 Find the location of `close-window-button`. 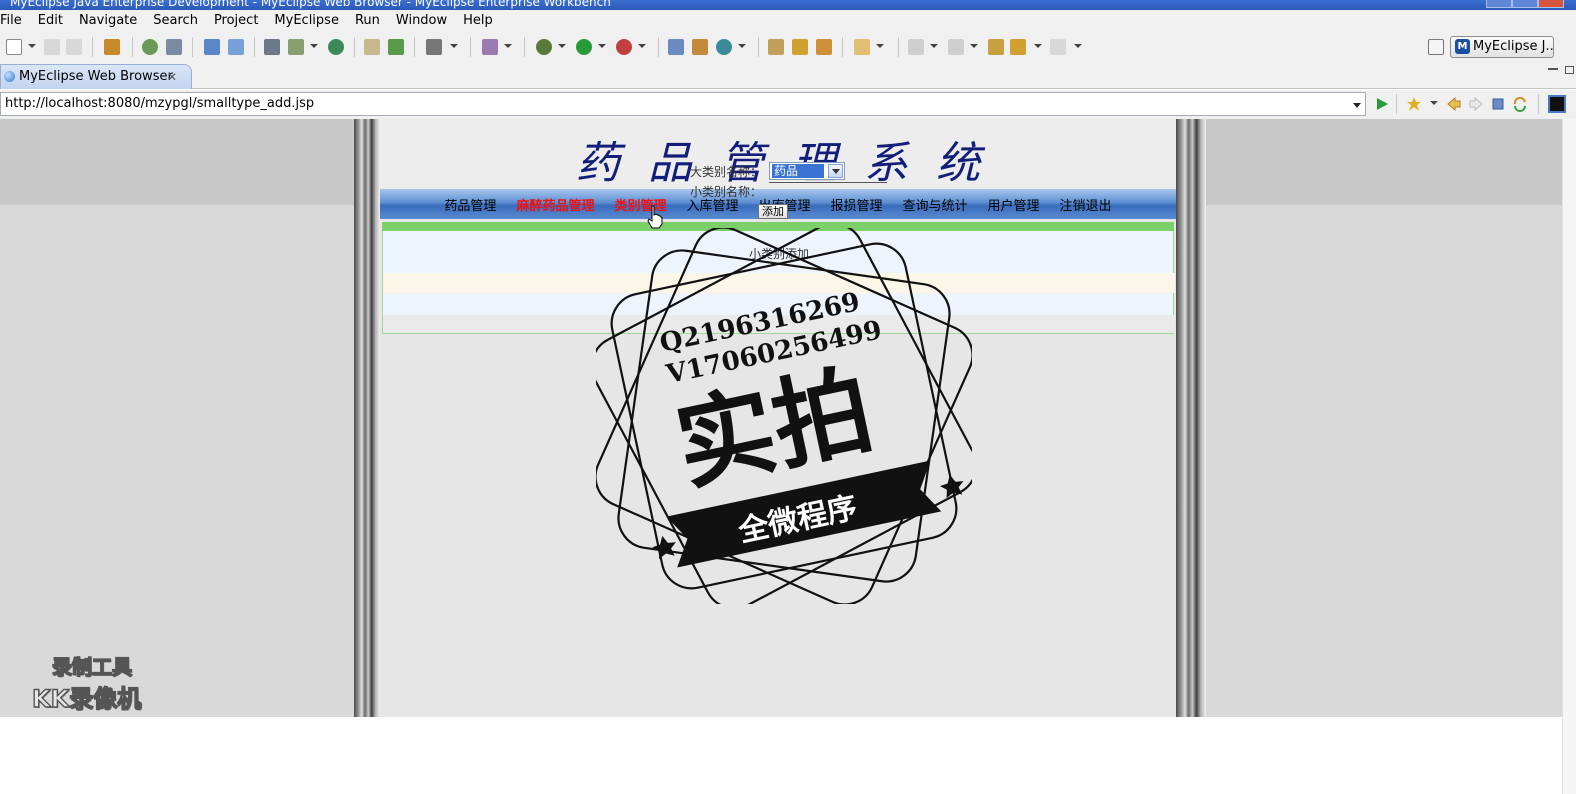

close-window-button is located at coordinates (1551, 4).